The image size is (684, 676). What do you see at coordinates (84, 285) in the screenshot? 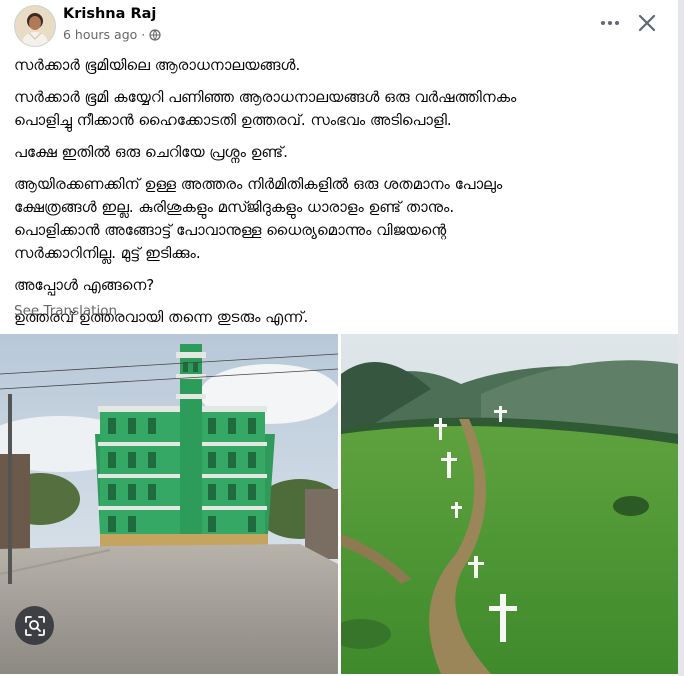
I see `post-paragraph: അപ്പോൾ എങ്ങനെ?` at bounding box center [84, 285].